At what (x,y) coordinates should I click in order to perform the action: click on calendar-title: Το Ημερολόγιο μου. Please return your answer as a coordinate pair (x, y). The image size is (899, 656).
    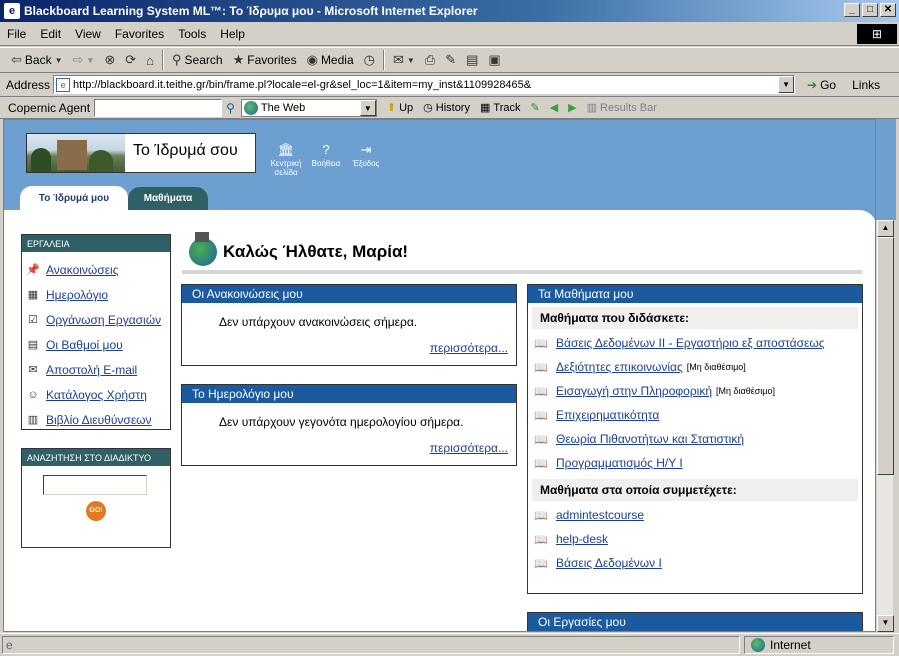
    Looking at the image, I should click on (349, 394).